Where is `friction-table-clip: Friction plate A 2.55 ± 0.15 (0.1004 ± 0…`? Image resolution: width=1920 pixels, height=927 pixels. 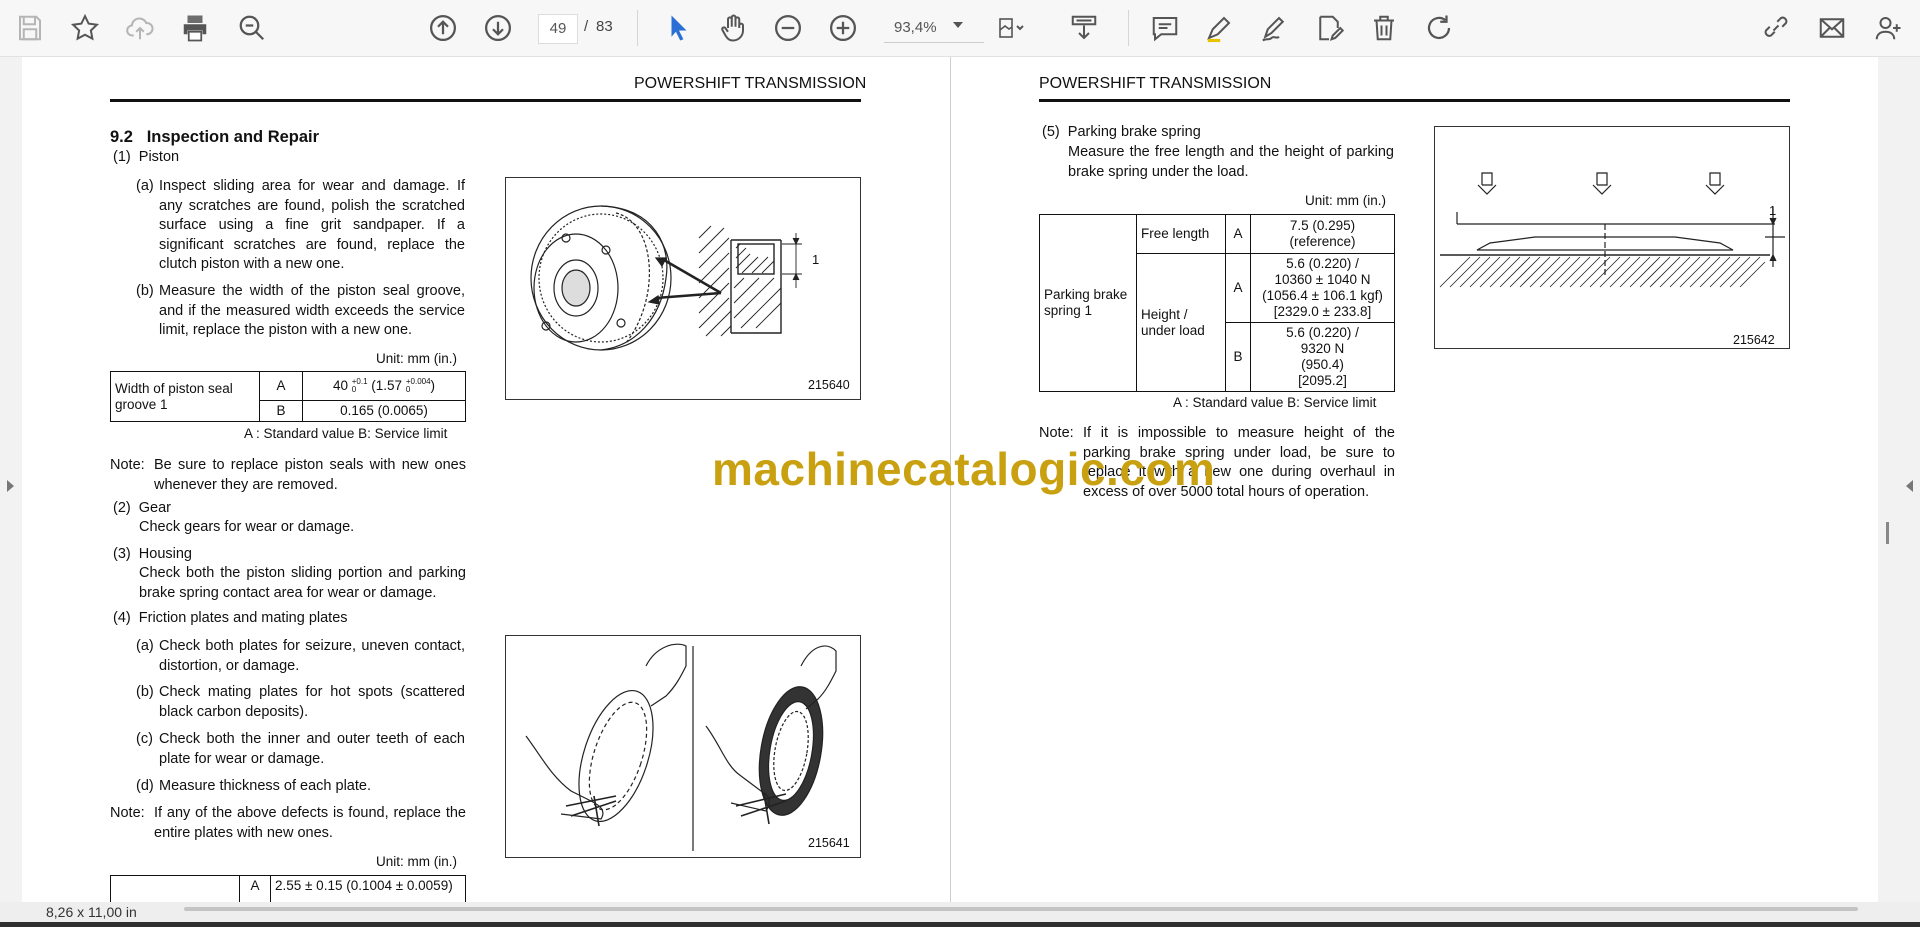 friction-table-clip: Friction plate A 2.55 ± 0.15 (0.1004 ± 0… is located at coordinates (288, 888).